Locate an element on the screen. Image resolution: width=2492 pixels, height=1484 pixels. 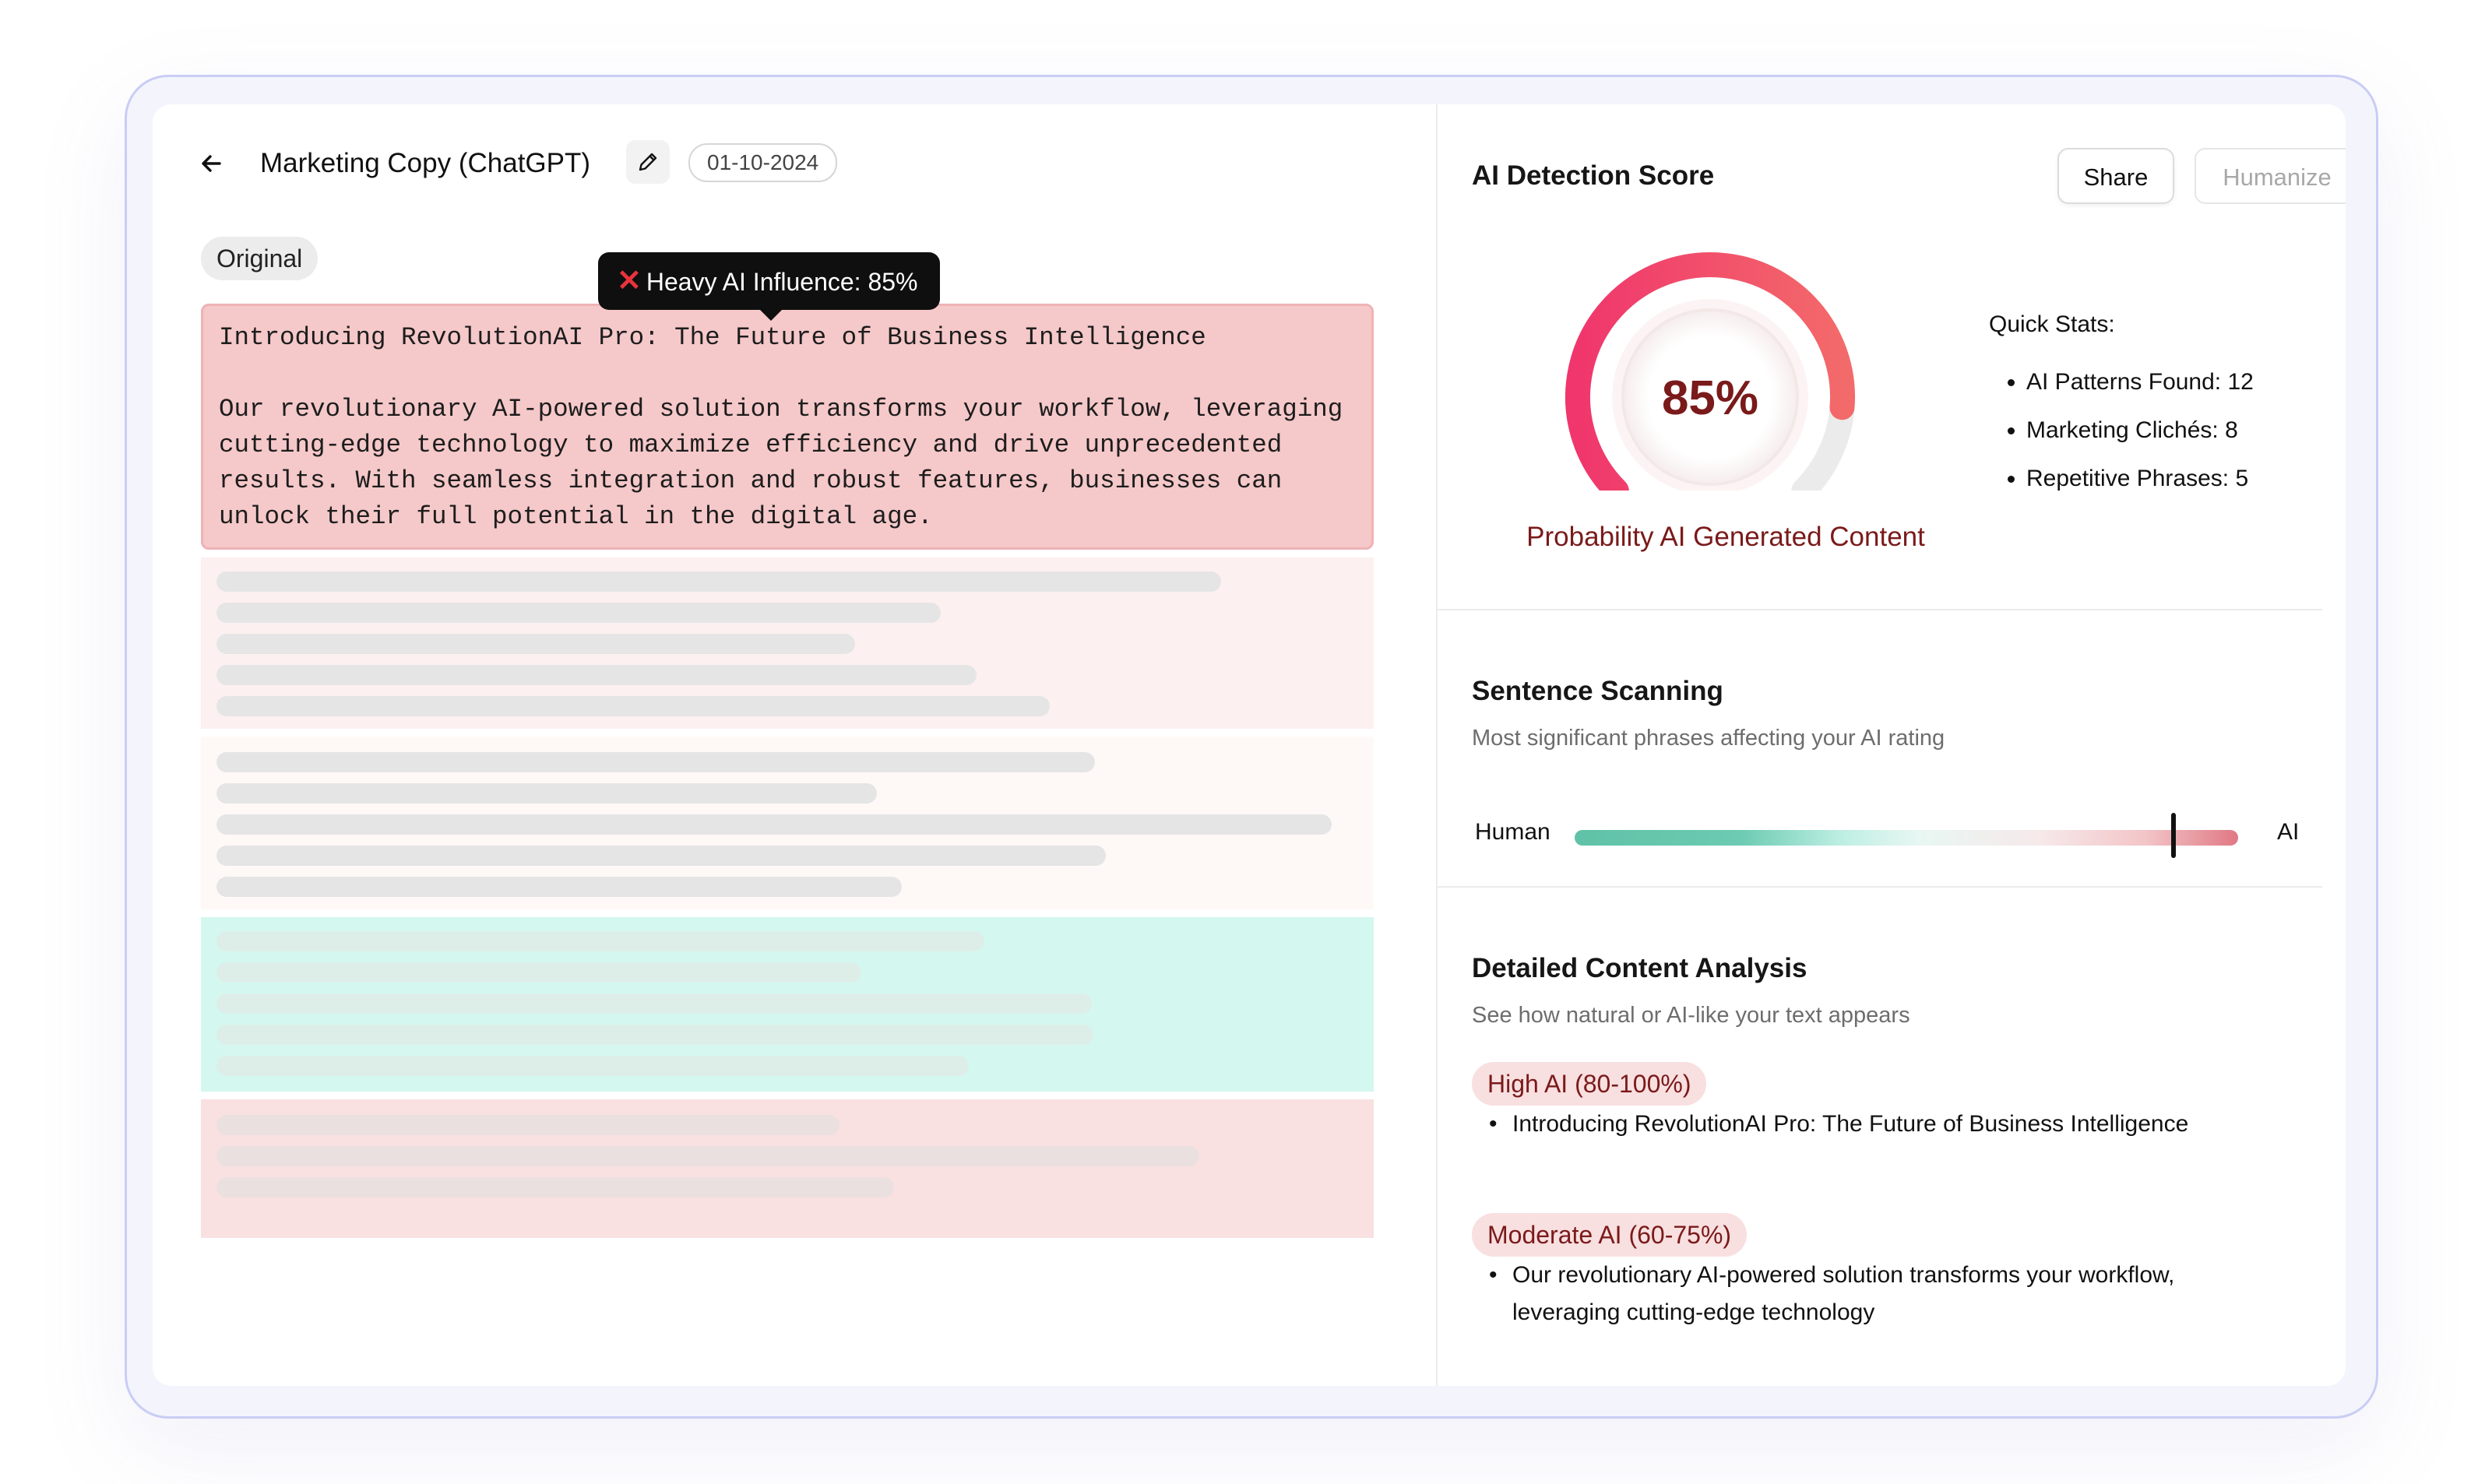
back-arrow-icon is located at coordinates (212, 163).